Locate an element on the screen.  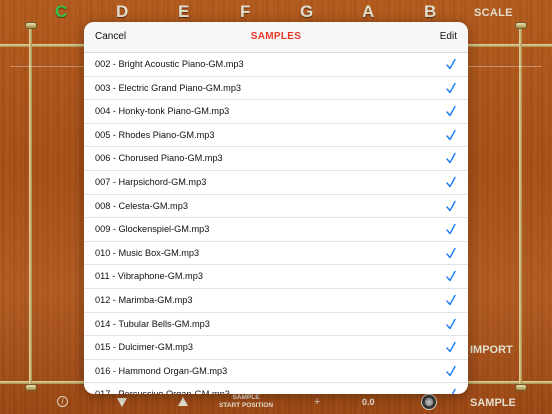
list-item: 017 - Percussive Organ-GM.mp3 is located at coordinates (276, 388).